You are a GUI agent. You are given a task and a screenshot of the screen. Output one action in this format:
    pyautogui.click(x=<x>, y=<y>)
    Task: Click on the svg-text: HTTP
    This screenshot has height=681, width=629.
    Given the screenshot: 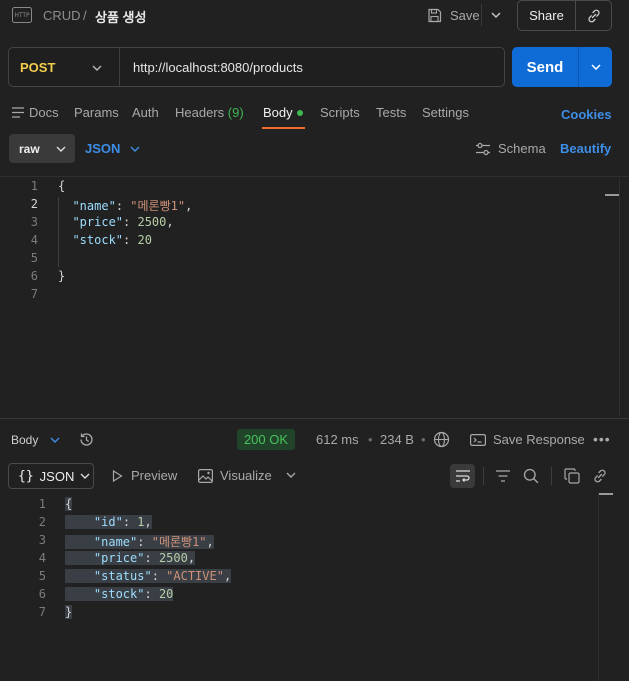 What is the action you would take?
    pyautogui.click(x=22, y=15)
    